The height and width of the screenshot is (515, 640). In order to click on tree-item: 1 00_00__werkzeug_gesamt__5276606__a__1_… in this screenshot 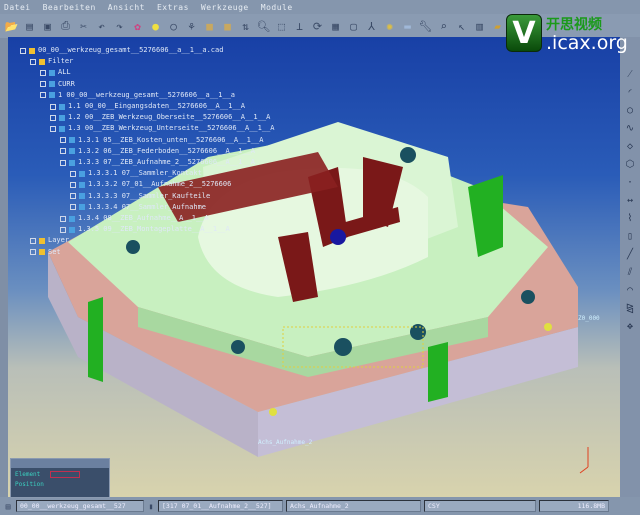, I will do `click(147, 95)`.